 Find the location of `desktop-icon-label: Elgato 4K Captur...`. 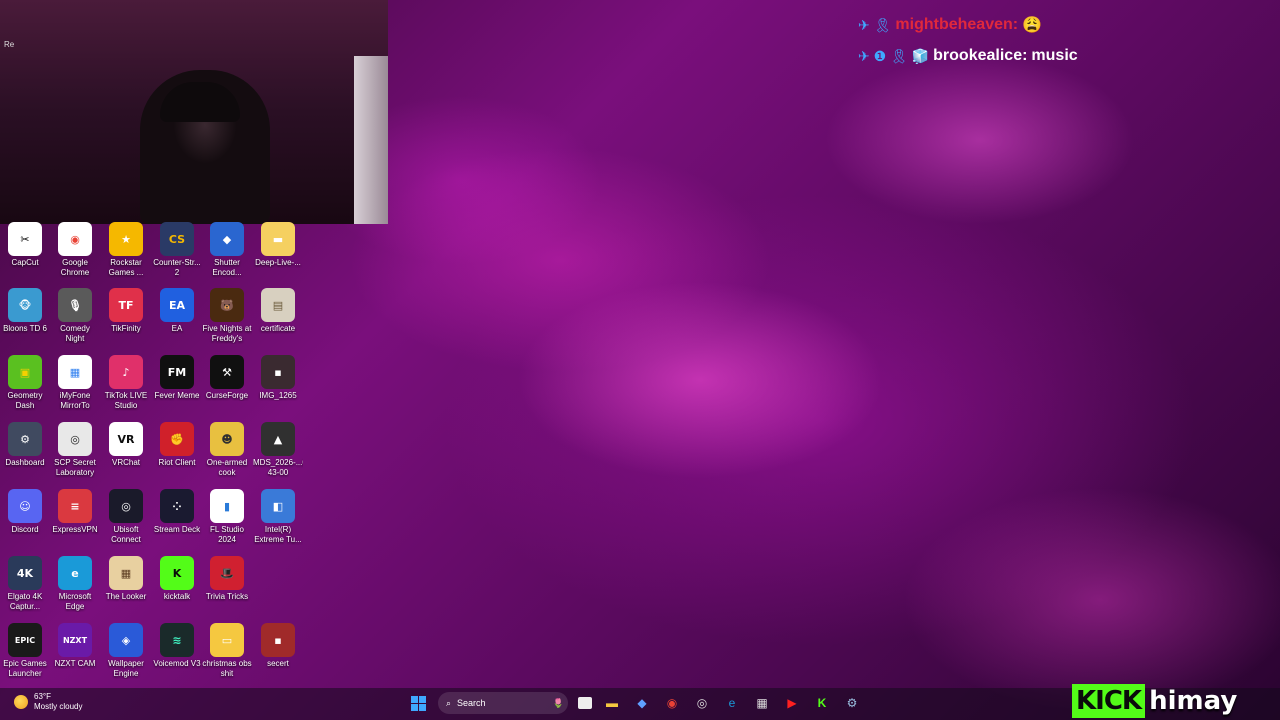

desktop-icon-label: Elgato 4K Captur... is located at coordinates (25, 601).